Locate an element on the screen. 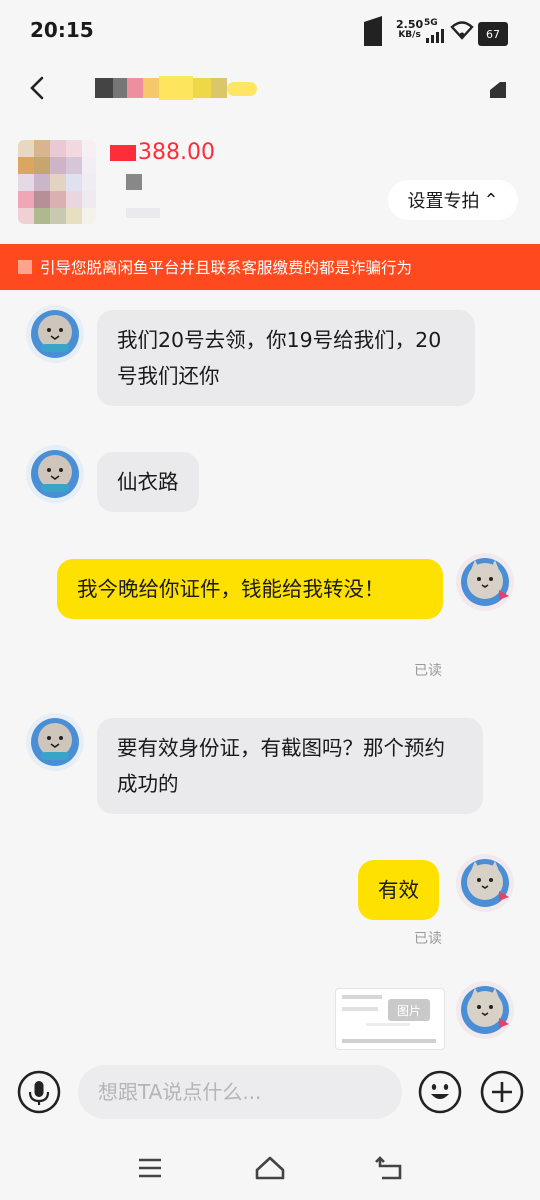  menu-icon is located at coordinates (150, 1168).